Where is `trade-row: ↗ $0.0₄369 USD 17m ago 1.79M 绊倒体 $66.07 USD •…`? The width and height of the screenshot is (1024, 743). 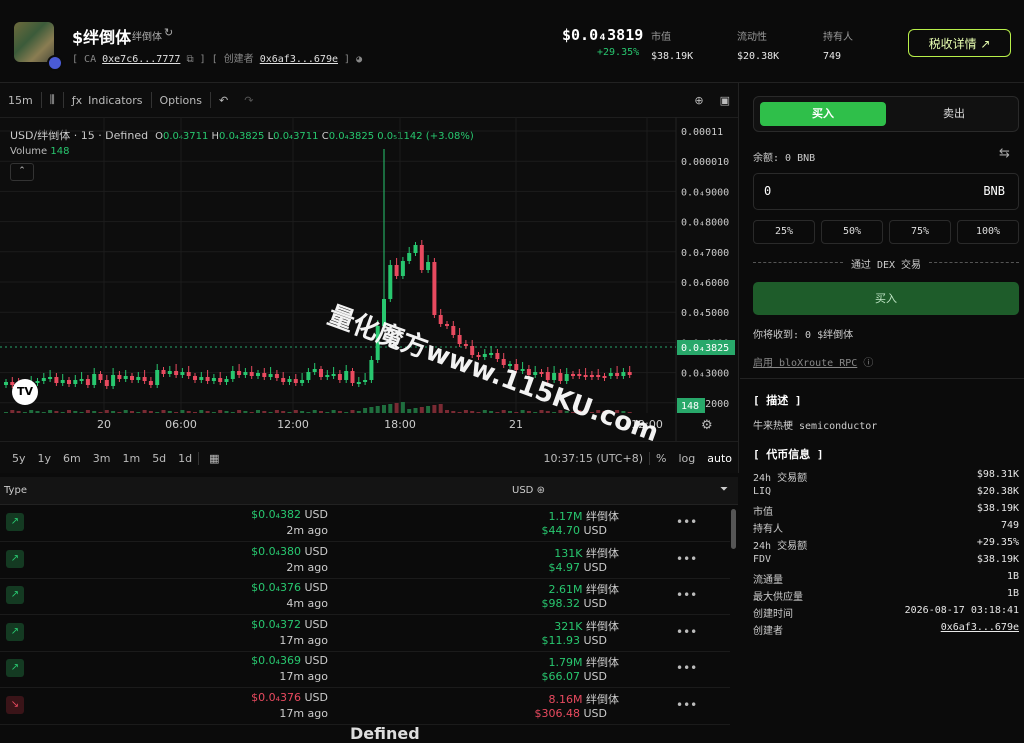
trade-row: ↗ $0.0₄369 USD 17m ago 1.79M 绊倒体 $66.07 USD •… is located at coordinates (365, 669).